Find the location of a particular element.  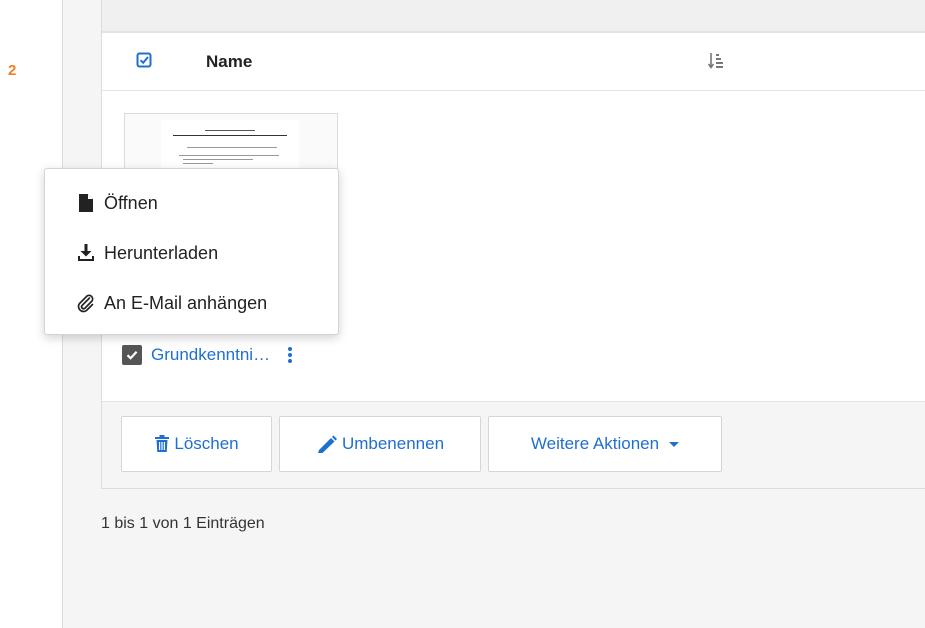

download-icon is located at coordinates (86, 253).